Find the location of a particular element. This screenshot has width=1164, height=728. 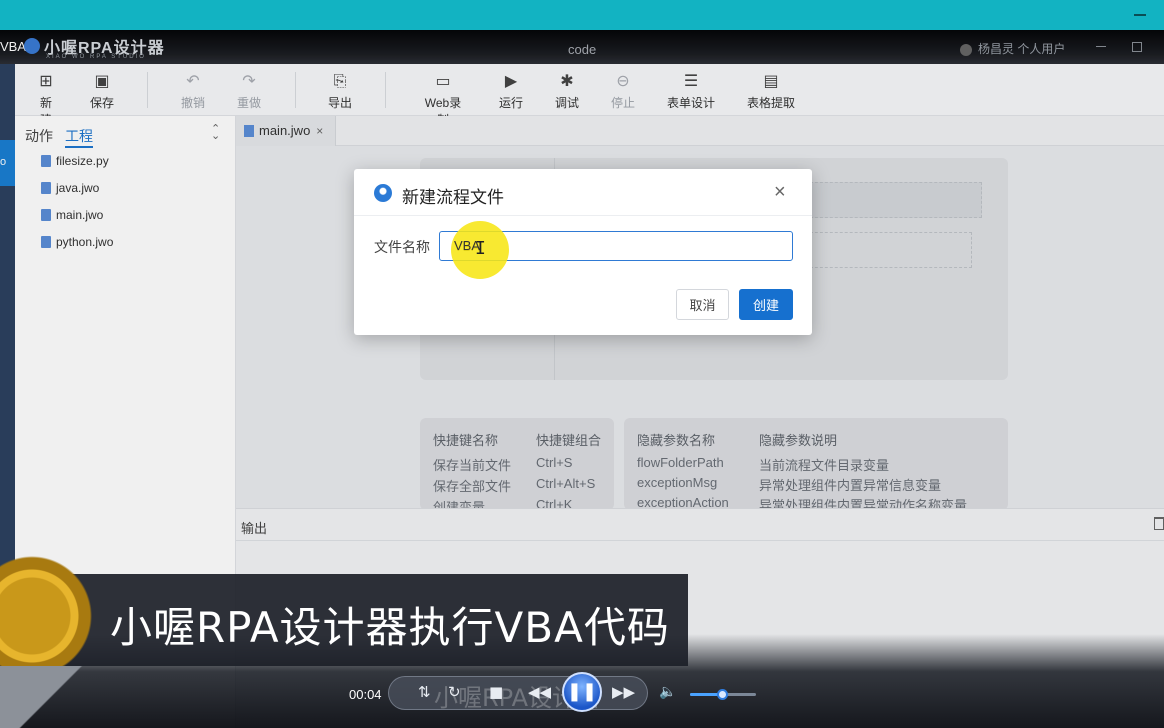

volume-icon: 🔈 is located at coordinates (667, 692).